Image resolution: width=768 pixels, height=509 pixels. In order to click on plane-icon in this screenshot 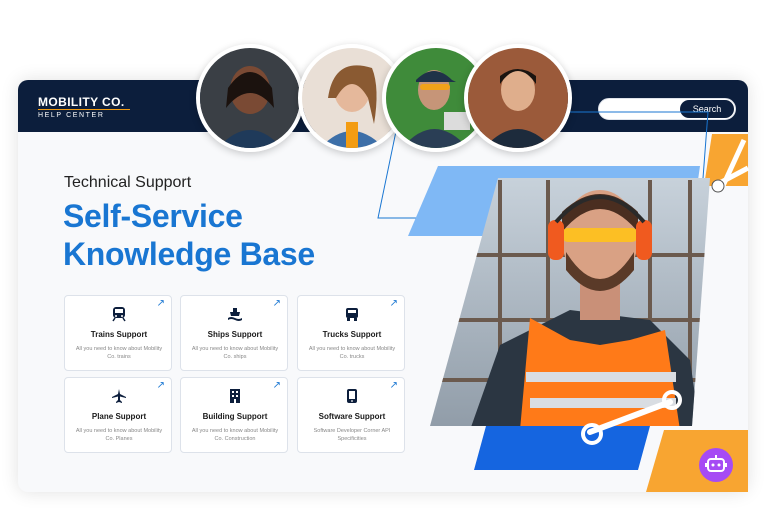, I will do `click(119, 396)`.